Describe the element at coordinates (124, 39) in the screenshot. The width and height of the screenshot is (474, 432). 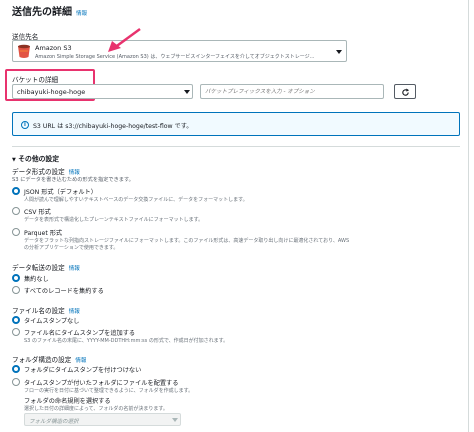
I see `annotation-arrow-icon` at that location.